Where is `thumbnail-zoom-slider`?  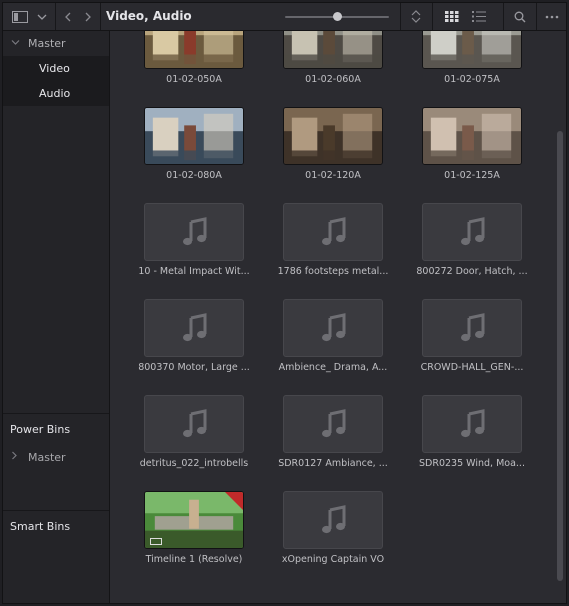 thumbnail-zoom-slider is located at coordinates (337, 16).